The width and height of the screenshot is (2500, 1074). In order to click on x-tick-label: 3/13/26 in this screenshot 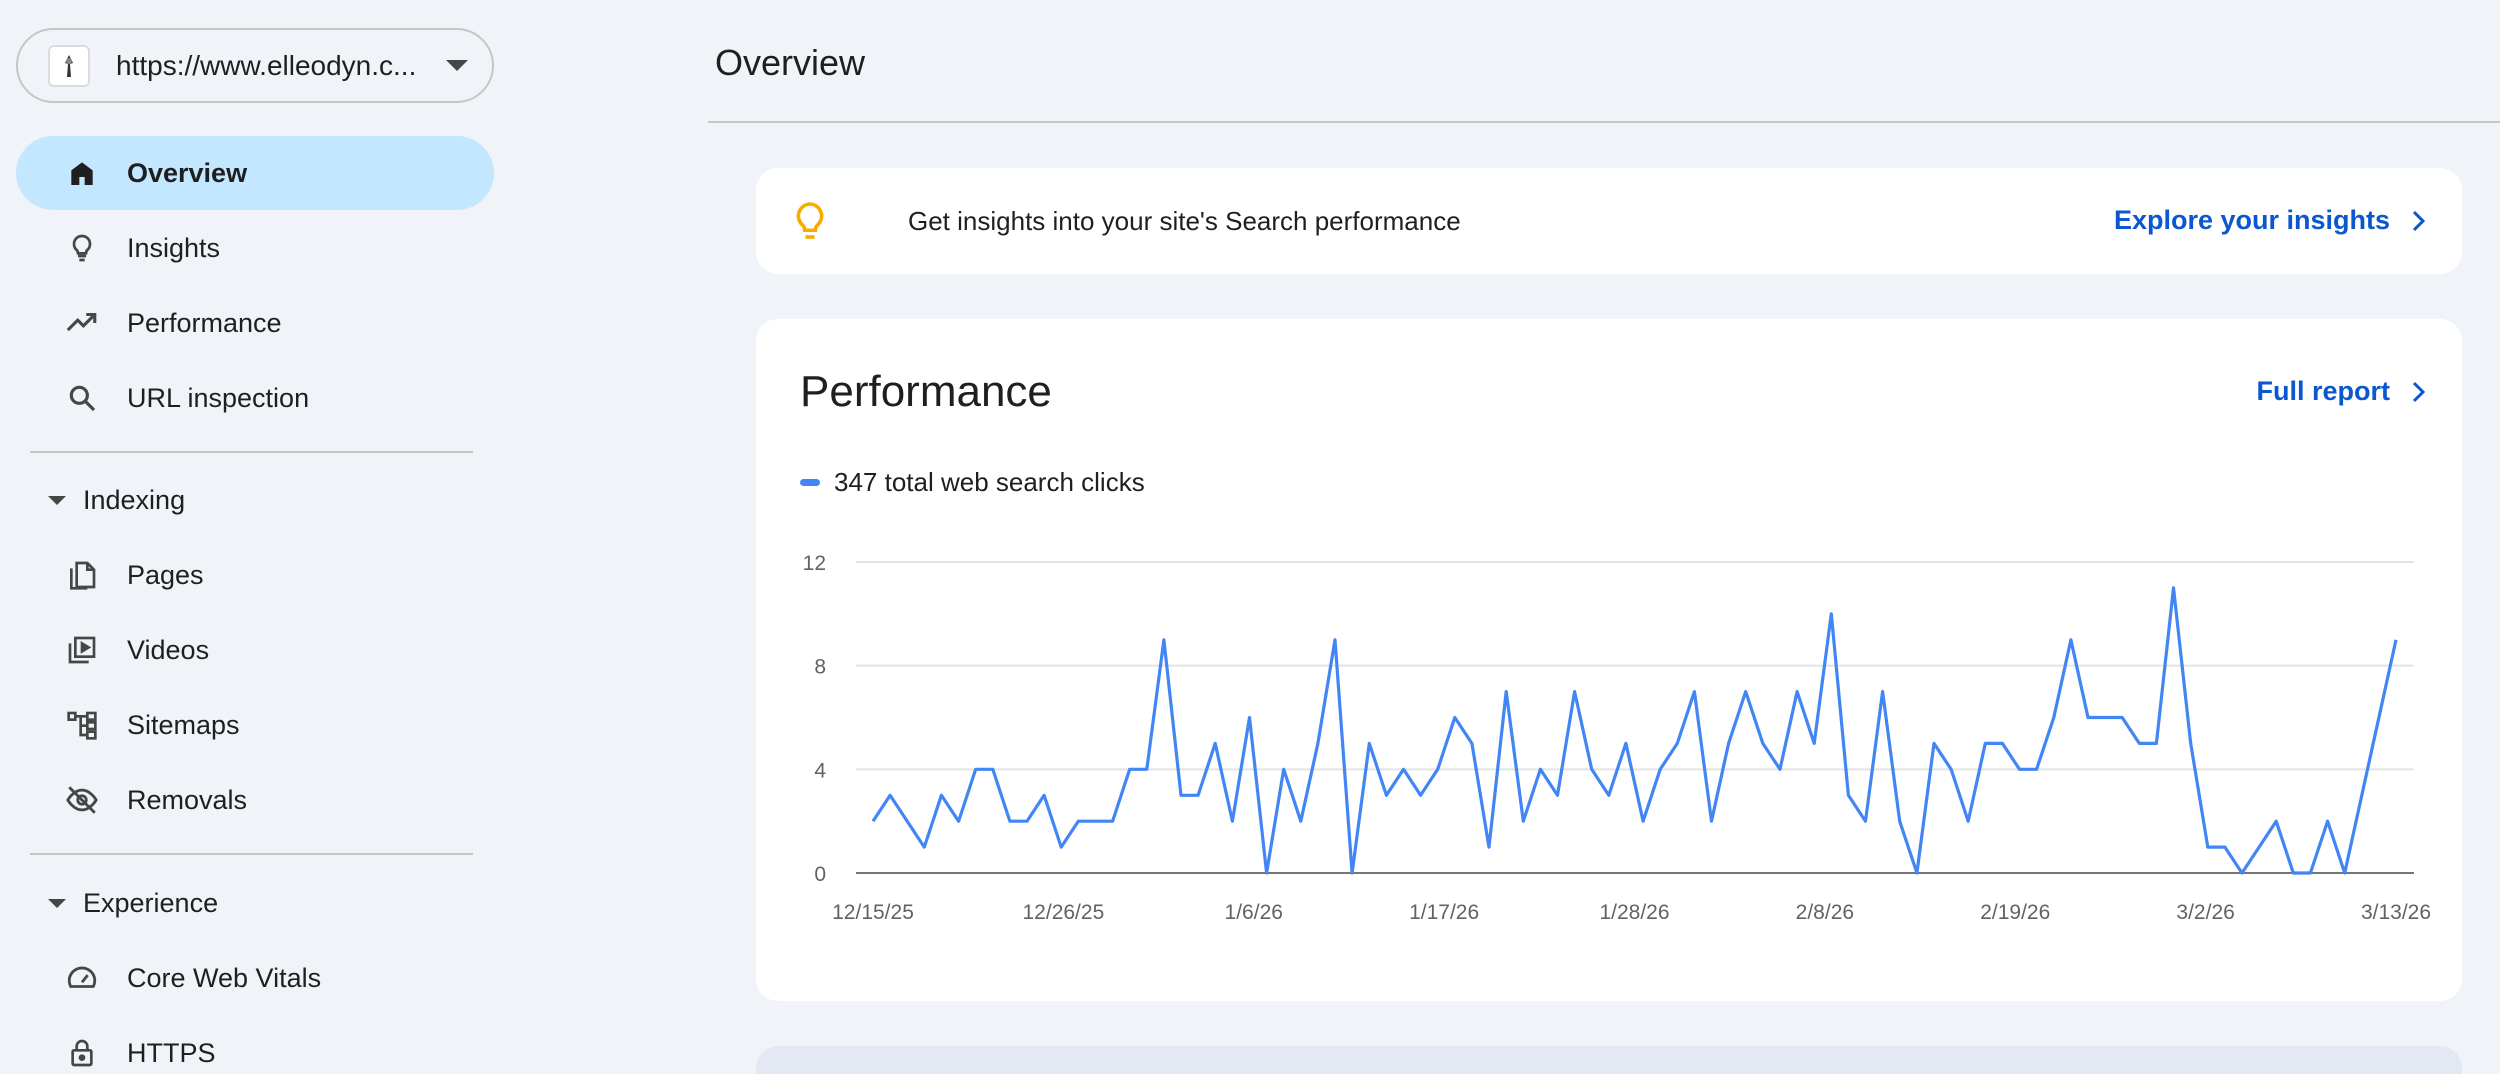, I will do `click(2396, 912)`.